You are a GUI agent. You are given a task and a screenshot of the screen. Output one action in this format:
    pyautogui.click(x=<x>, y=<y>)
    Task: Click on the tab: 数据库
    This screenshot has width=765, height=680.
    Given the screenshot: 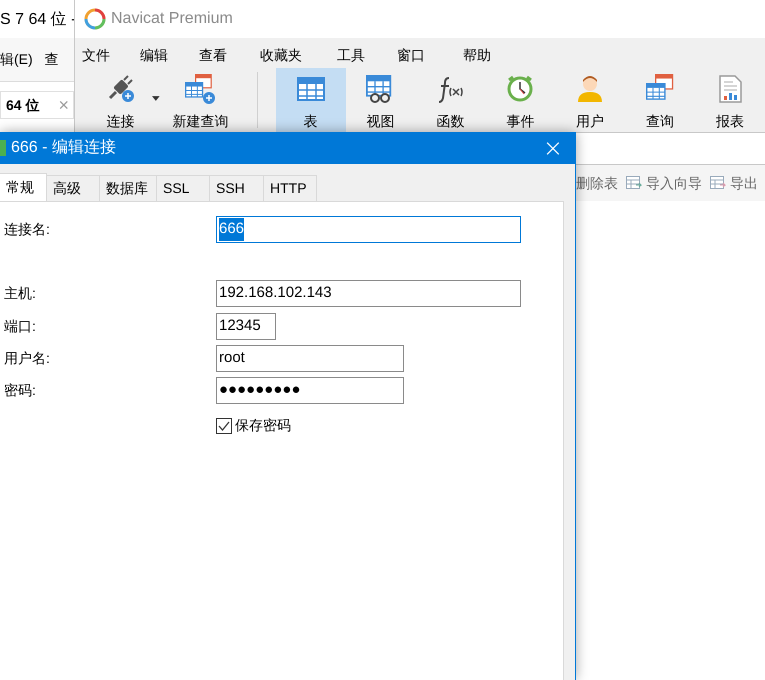 What is the action you would take?
    pyautogui.click(x=128, y=188)
    